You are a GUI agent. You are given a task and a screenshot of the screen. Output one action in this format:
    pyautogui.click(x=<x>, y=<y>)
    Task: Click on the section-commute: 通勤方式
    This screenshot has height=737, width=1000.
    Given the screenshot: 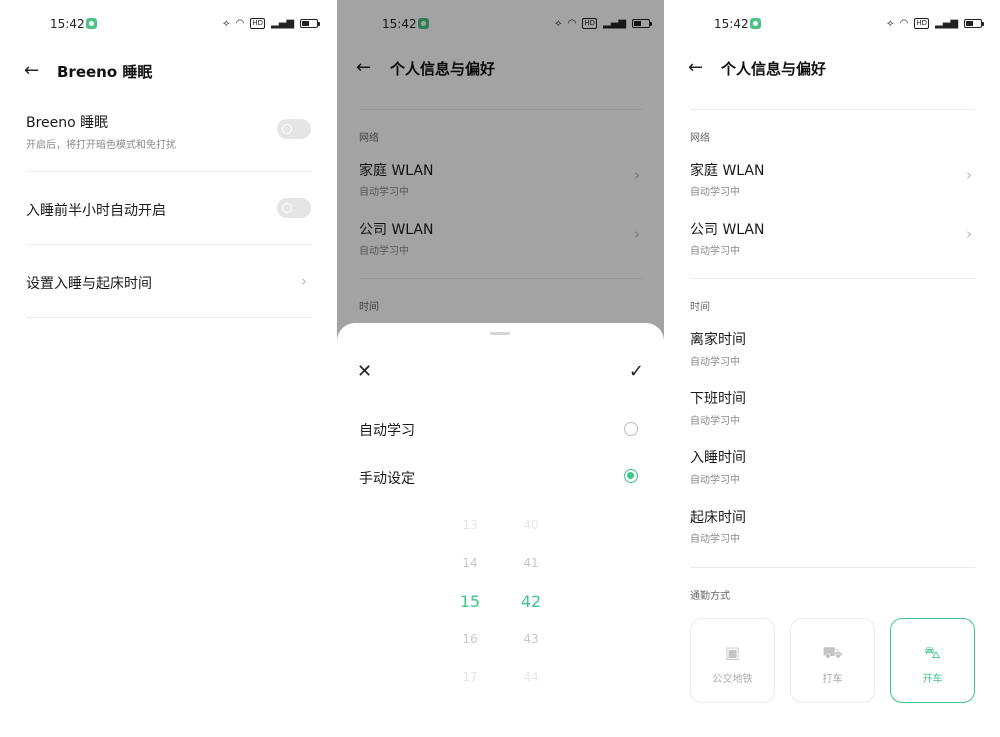 What is the action you would take?
    pyautogui.click(x=710, y=596)
    